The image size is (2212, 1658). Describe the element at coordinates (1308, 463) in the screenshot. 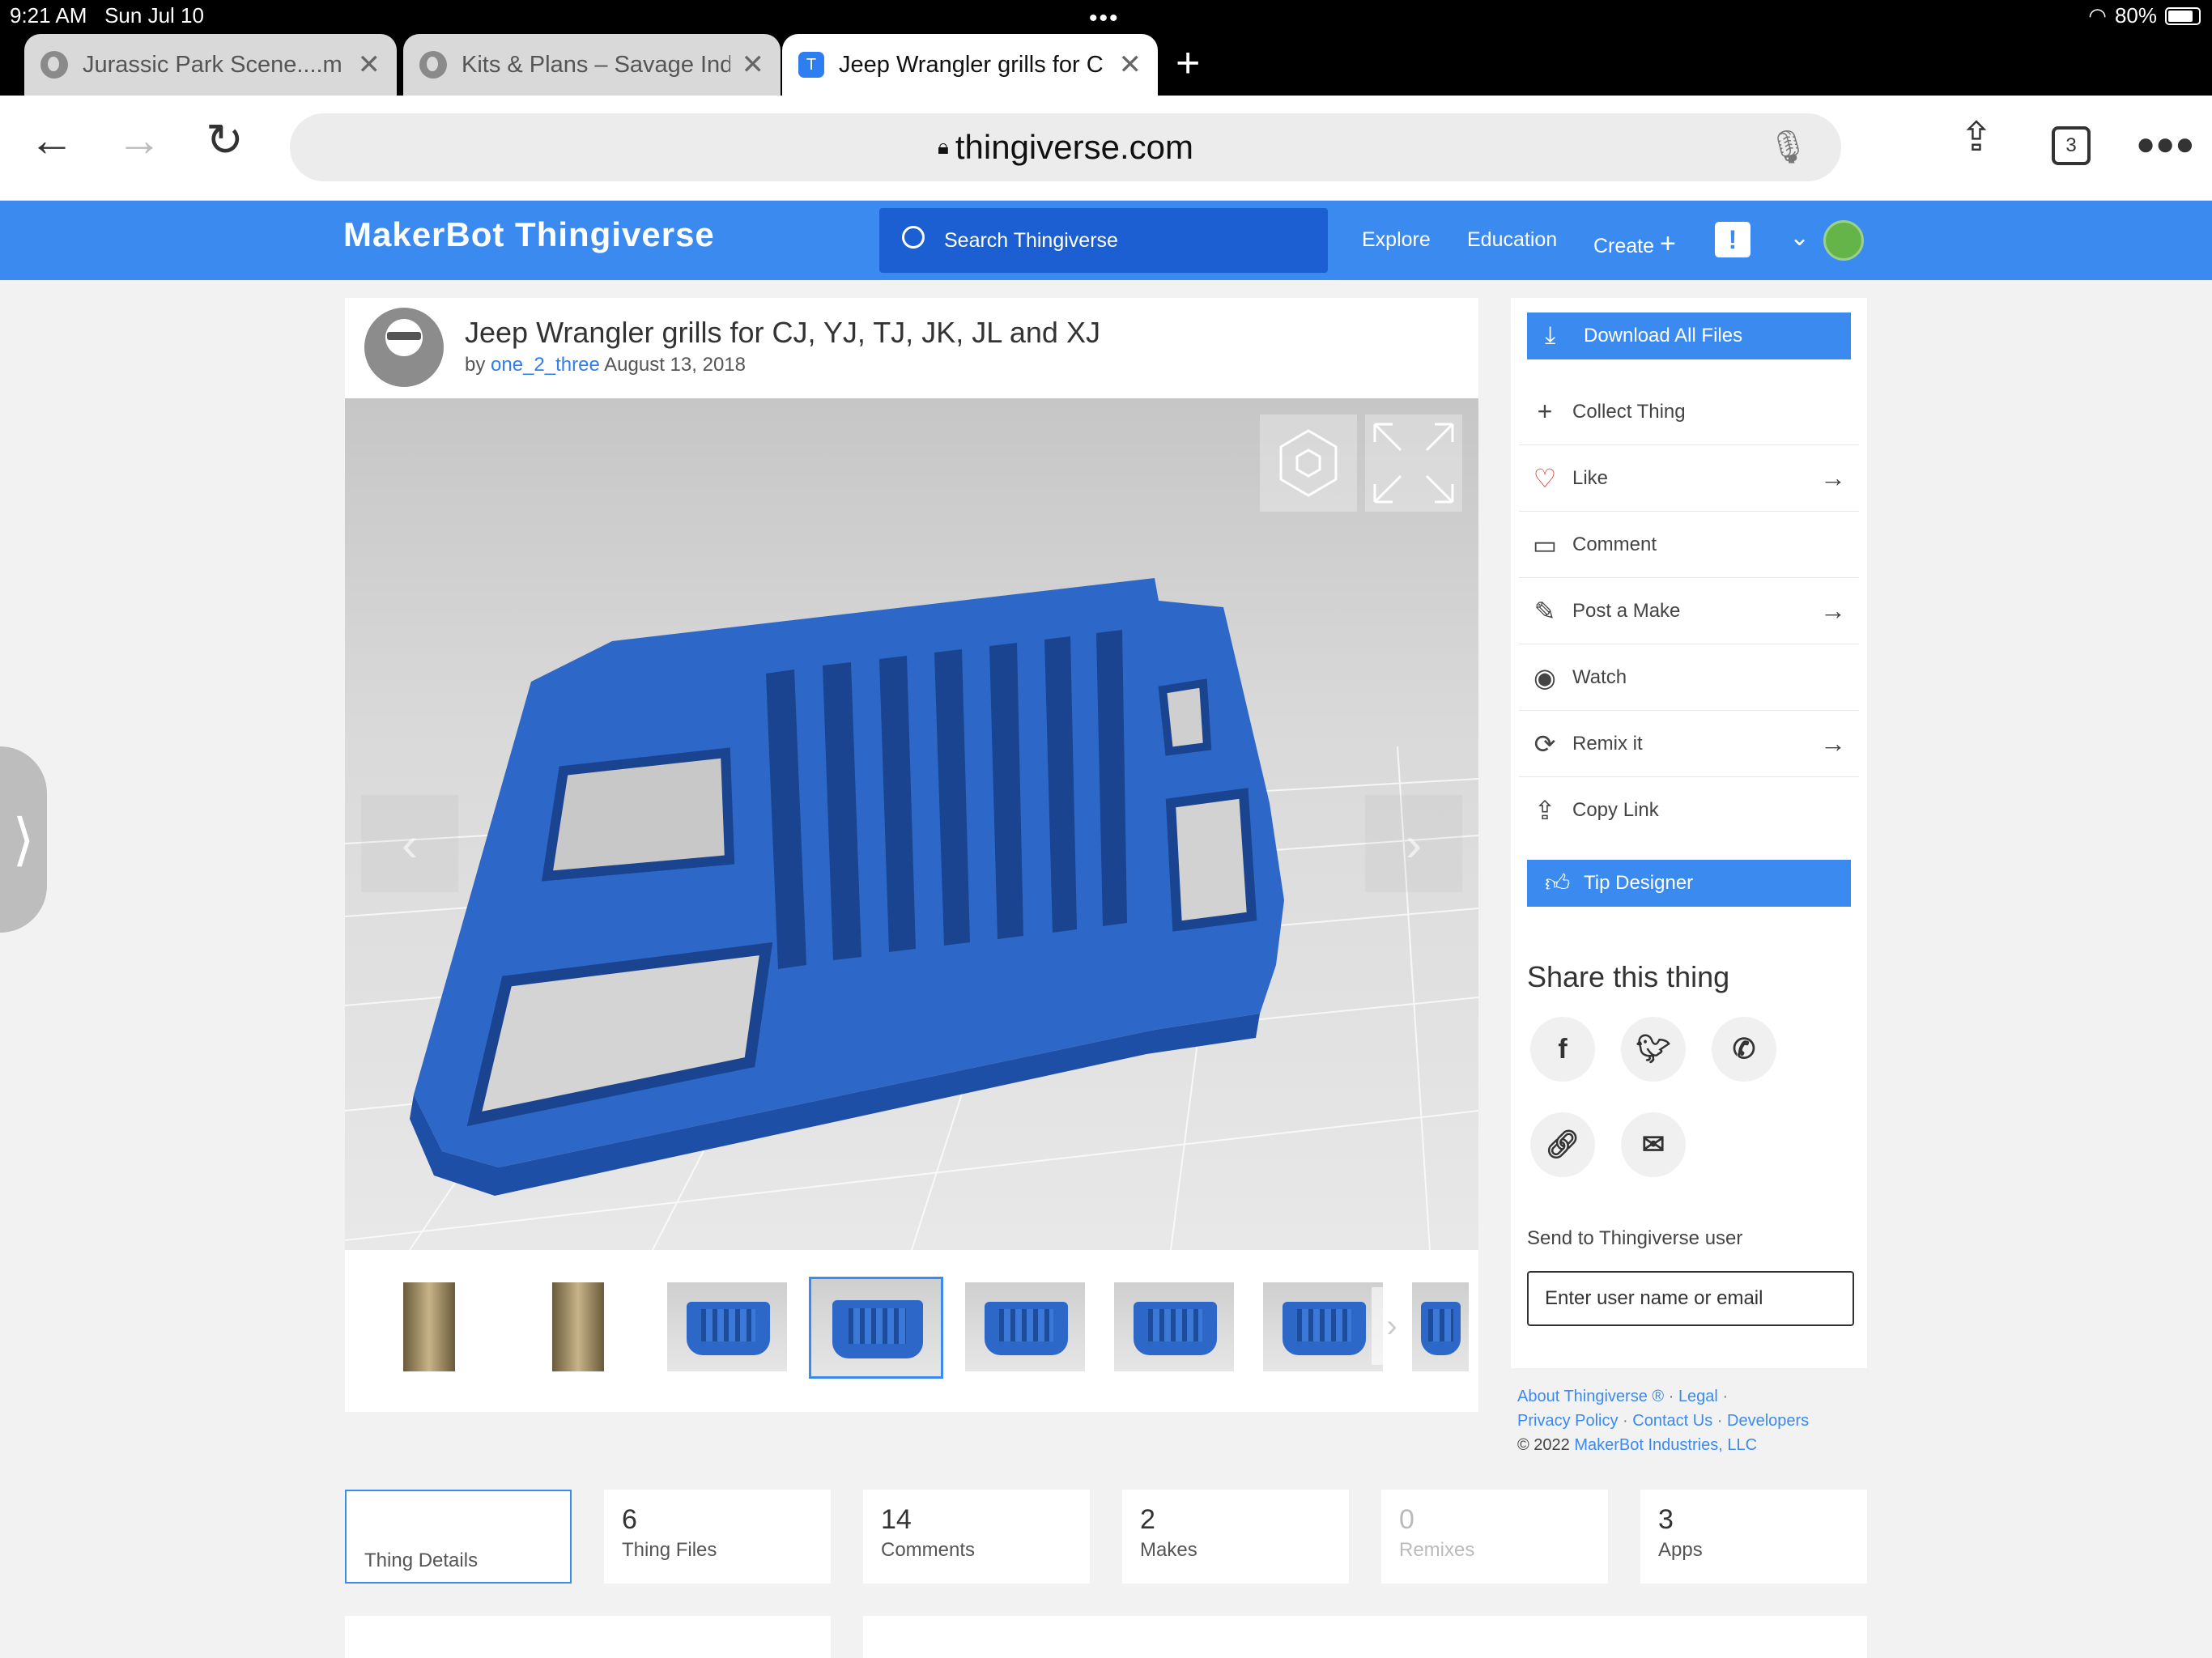

I see `3d-view-button` at that location.